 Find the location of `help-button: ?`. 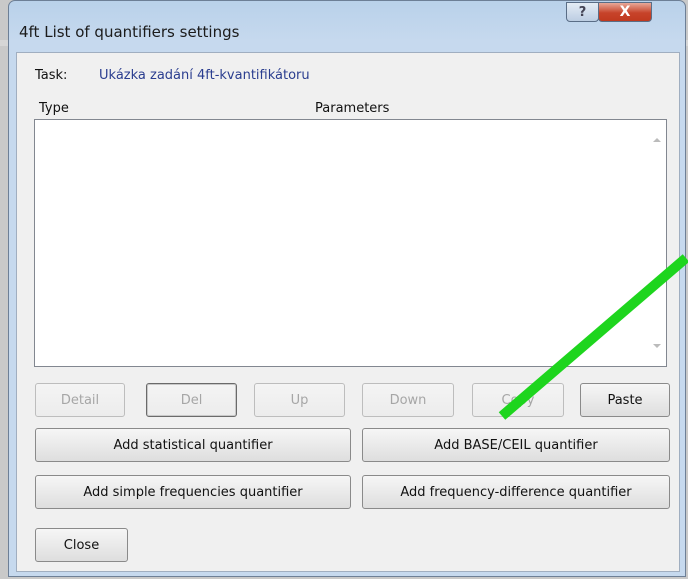

help-button: ? is located at coordinates (582, 12).